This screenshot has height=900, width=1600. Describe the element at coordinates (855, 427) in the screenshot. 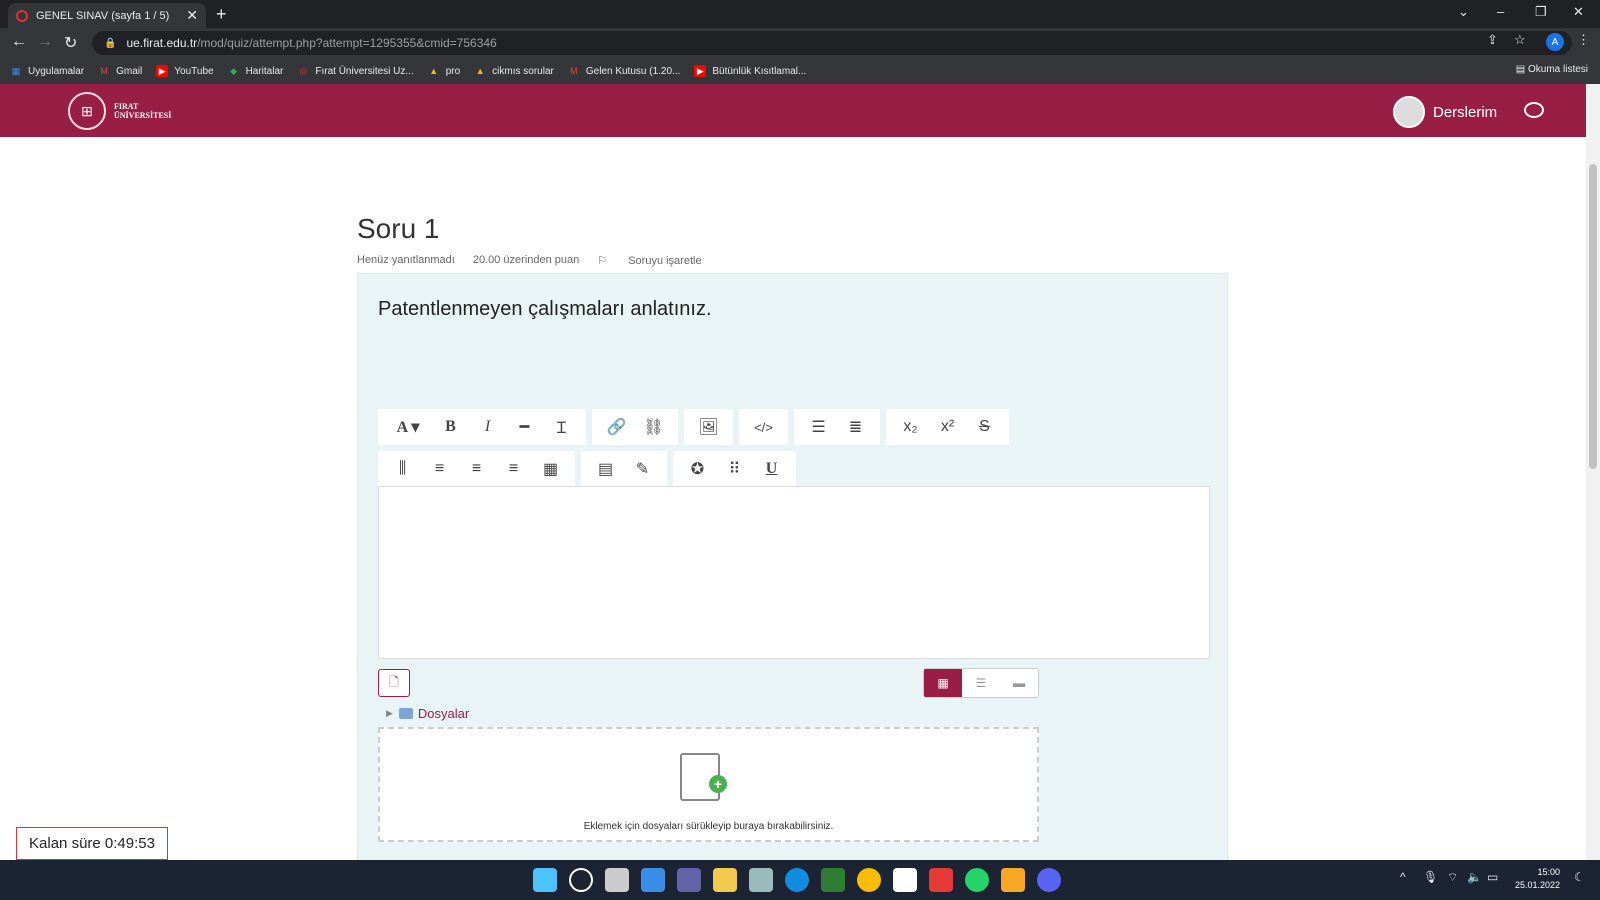

I see `numbered-list-icon: ≣` at that location.